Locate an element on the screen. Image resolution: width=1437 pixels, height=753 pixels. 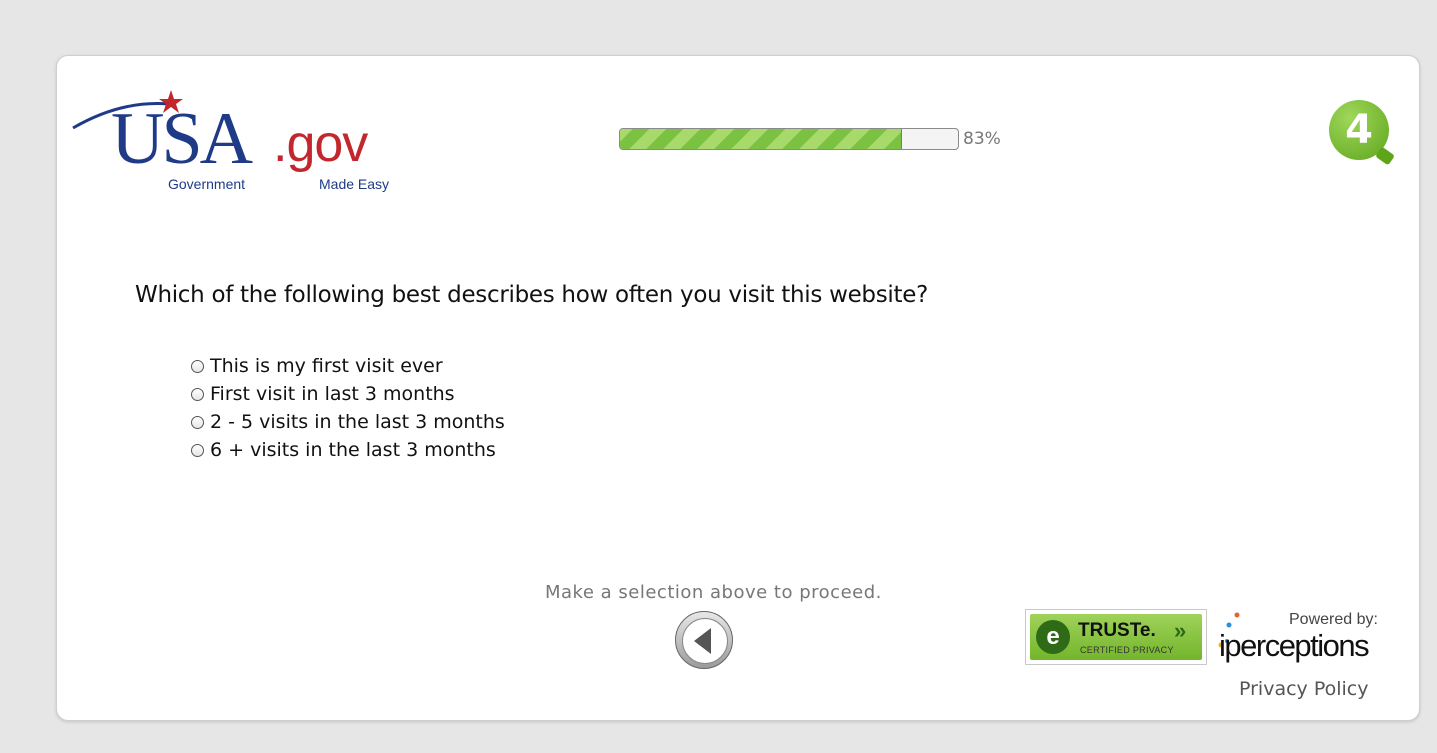
logo-tagline-right: Made Easy is located at coordinates (354, 184).